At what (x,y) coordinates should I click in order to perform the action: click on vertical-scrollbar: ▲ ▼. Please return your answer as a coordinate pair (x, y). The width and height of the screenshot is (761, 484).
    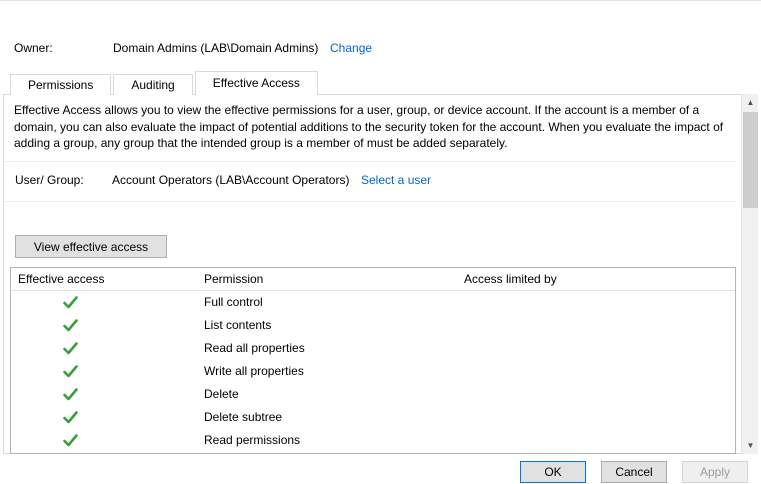
    Looking at the image, I should click on (749, 274).